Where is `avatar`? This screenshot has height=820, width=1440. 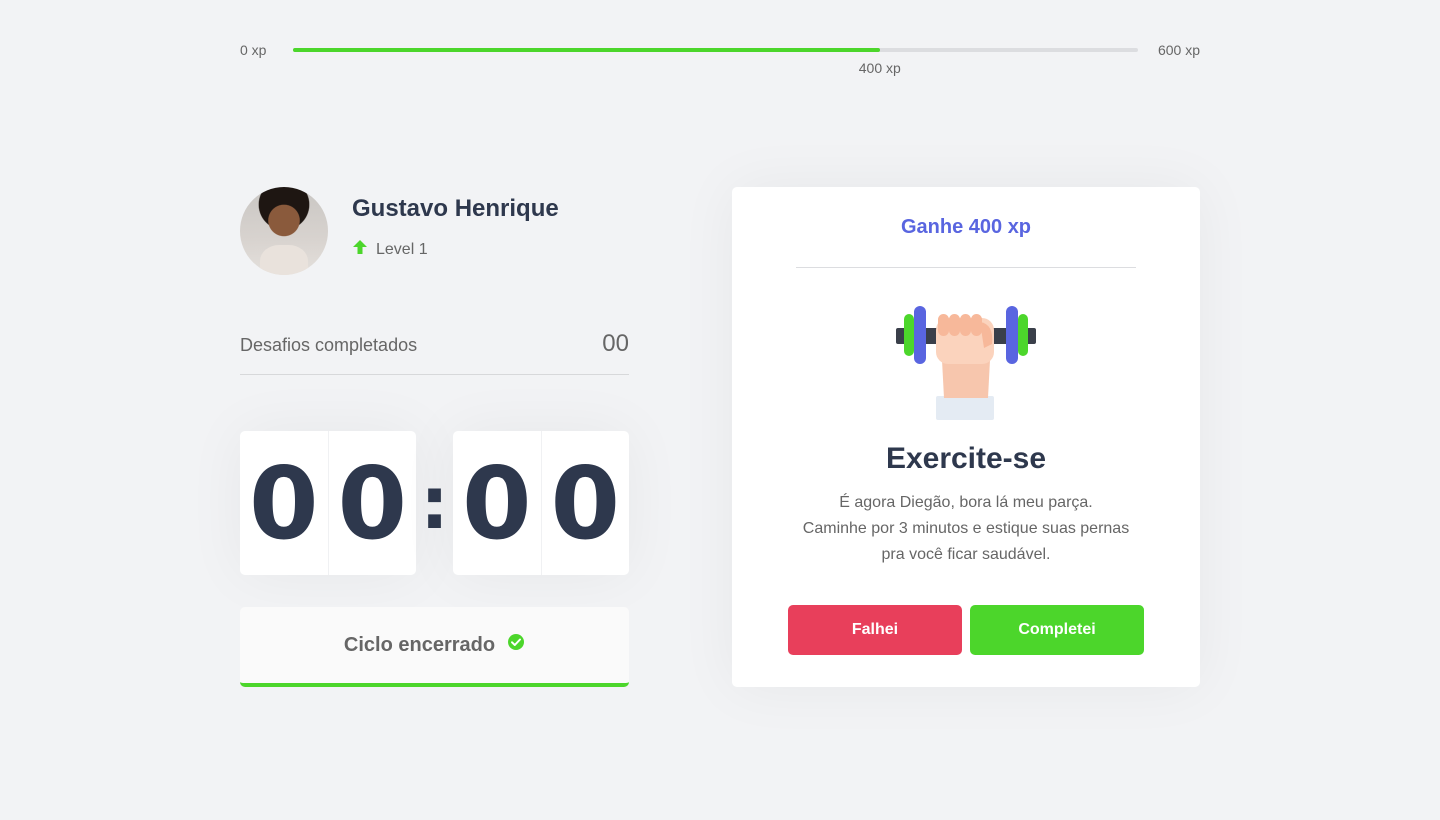
avatar is located at coordinates (284, 231).